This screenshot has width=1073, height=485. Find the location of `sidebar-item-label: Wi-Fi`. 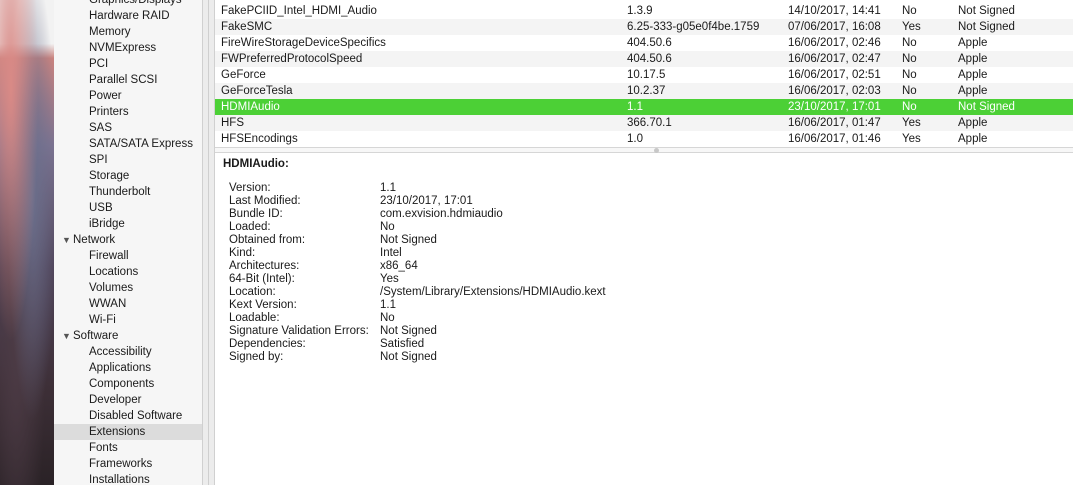

sidebar-item-label: Wi-Fi is located at coordinates (102, 320).